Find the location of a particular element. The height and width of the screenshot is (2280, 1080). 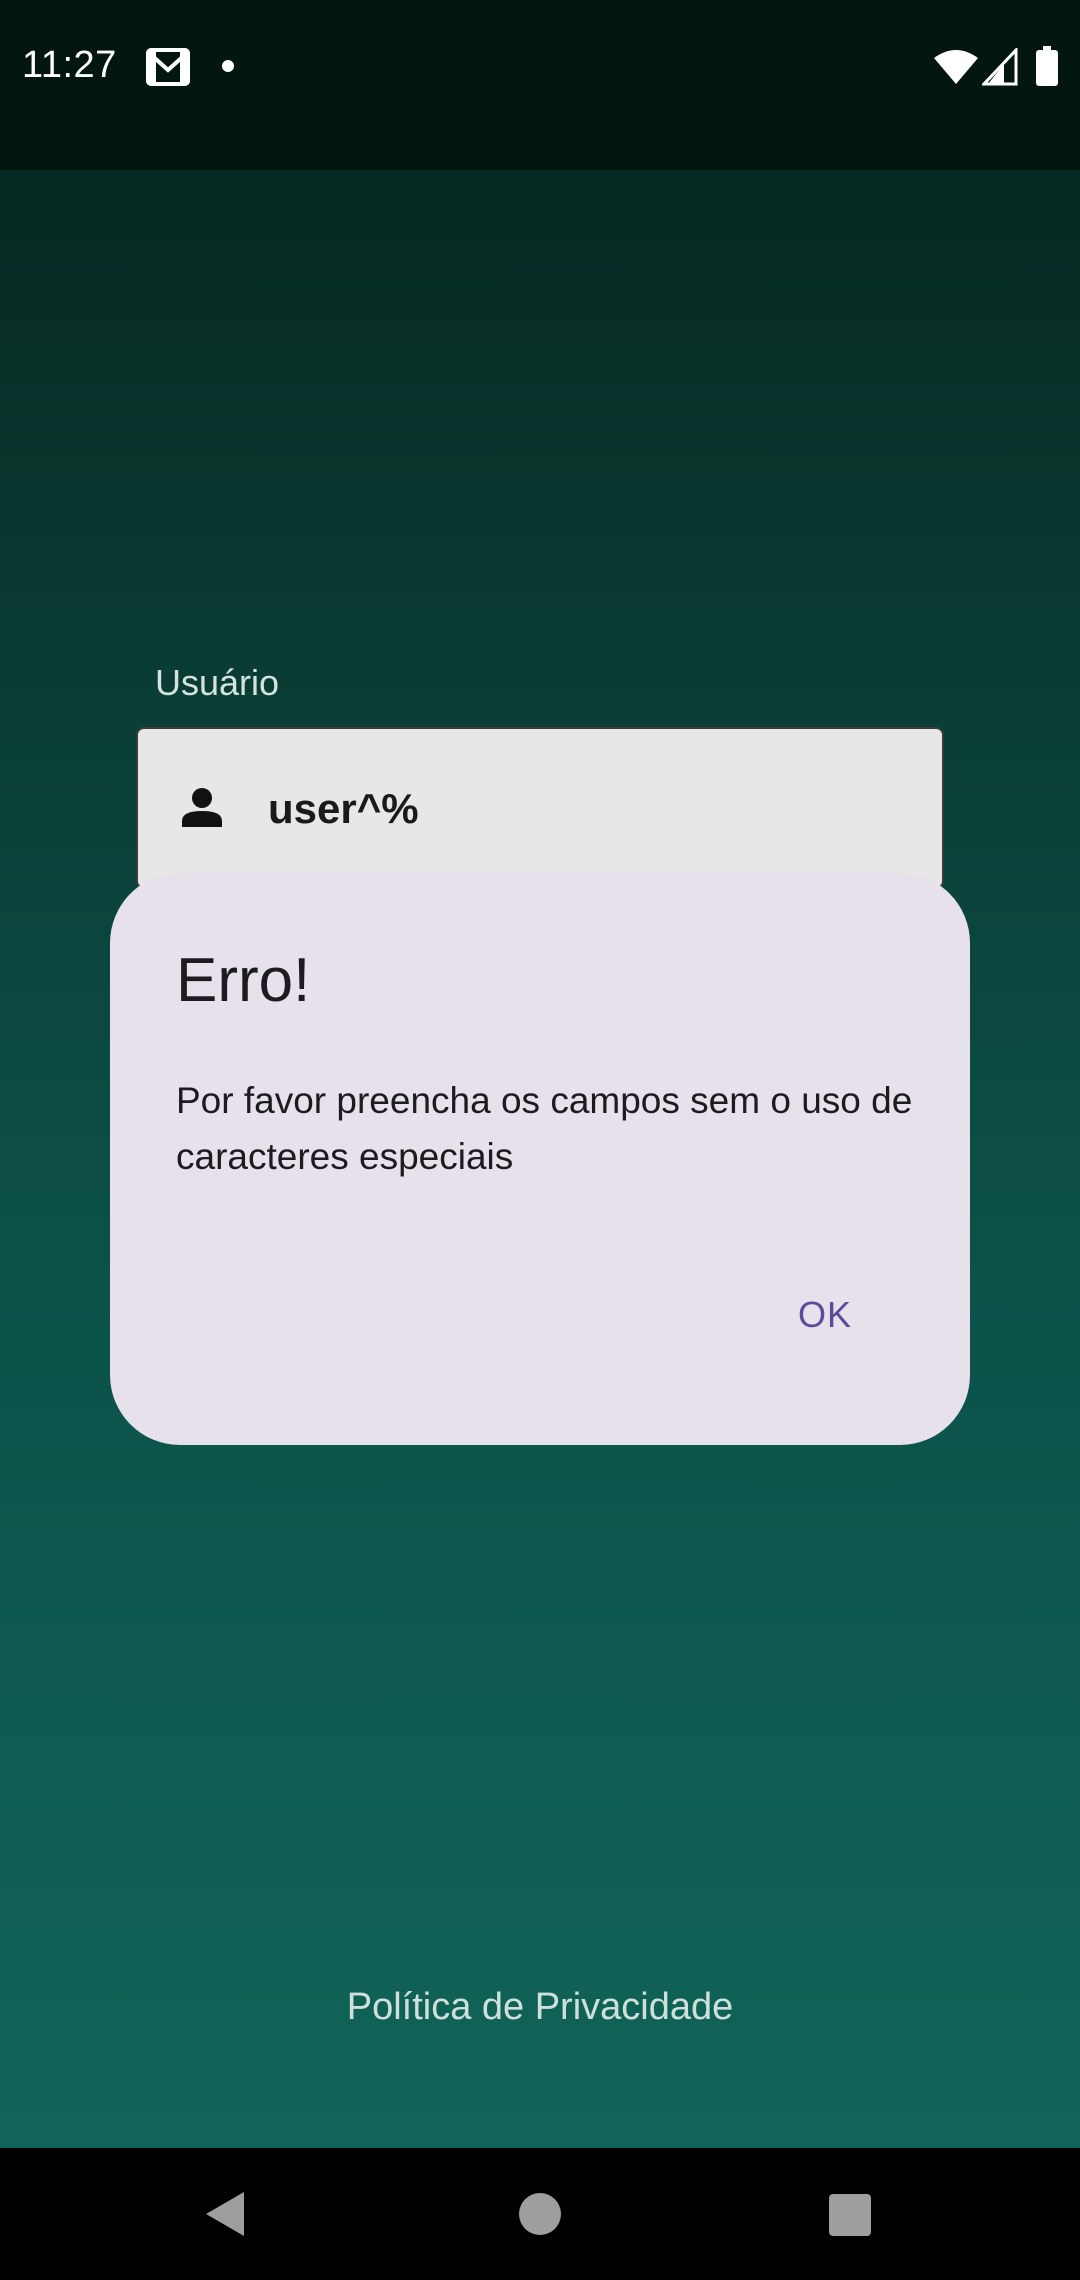

signal-icon is located at coordinates (1000, 67).